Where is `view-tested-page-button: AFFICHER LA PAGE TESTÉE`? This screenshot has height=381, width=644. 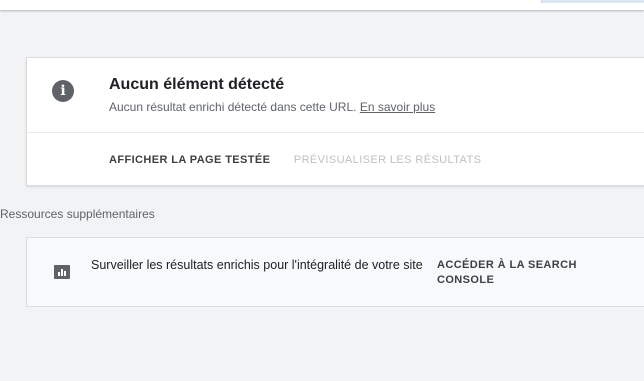 view-tested-page-button: AFFICHER LA PAGE TESTÉE is located at coordinates (189, 160).